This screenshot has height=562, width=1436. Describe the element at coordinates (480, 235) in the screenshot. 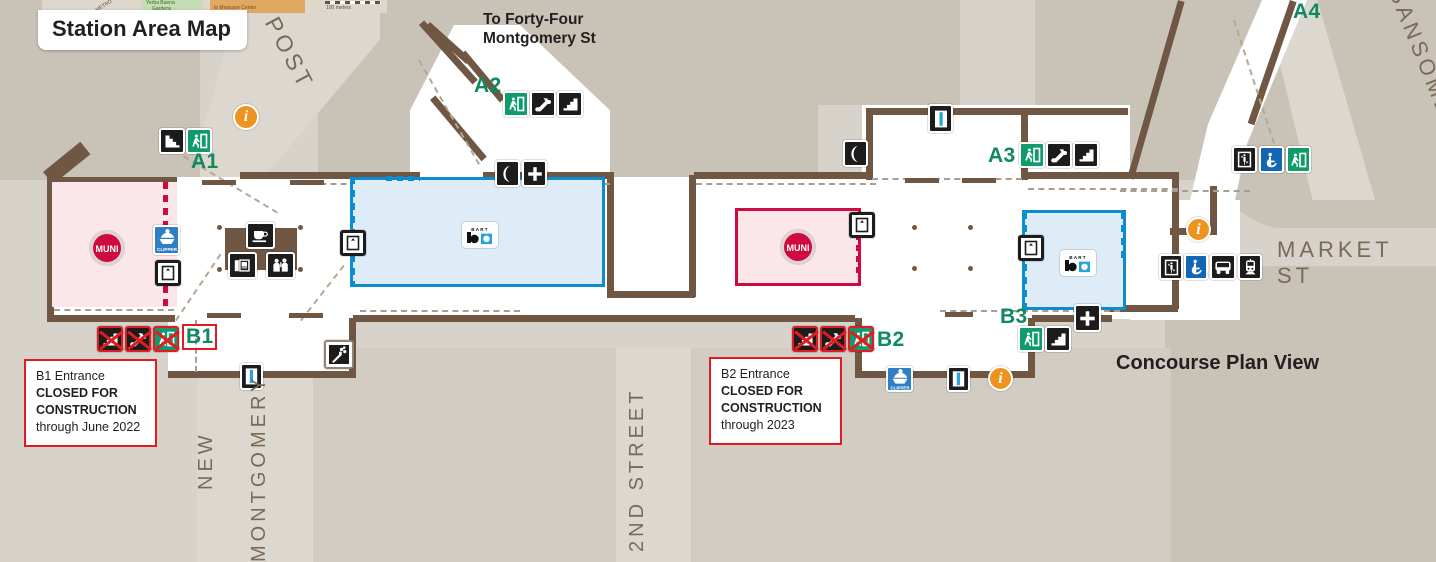

I see `bart-logo-center: BART` at that location.